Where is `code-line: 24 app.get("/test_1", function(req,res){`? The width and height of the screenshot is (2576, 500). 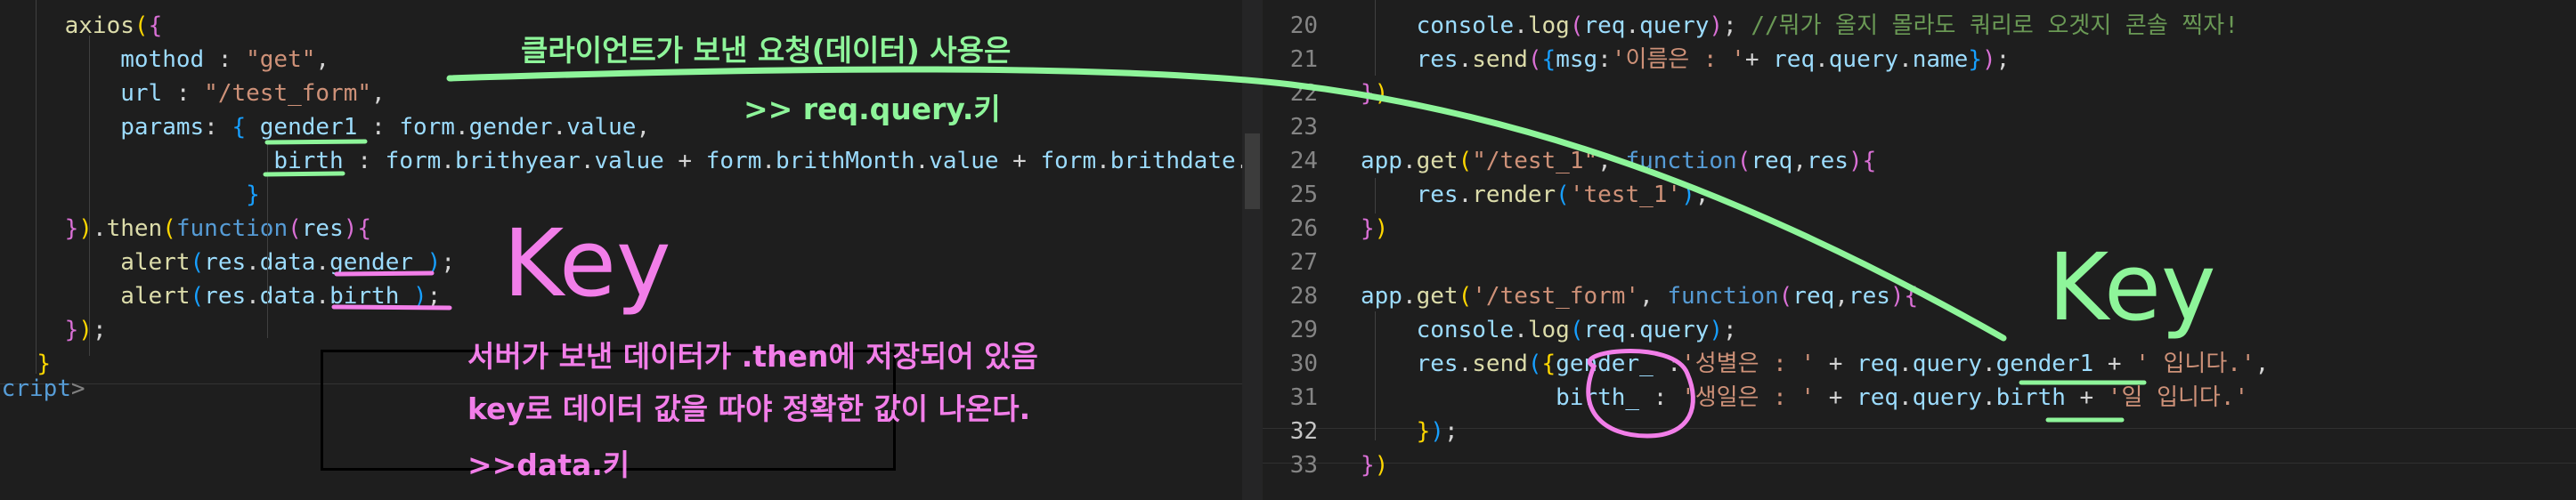 code-line: 24 app.get("/test_1", function(req,res){ is located at coordinates (1570, 161).